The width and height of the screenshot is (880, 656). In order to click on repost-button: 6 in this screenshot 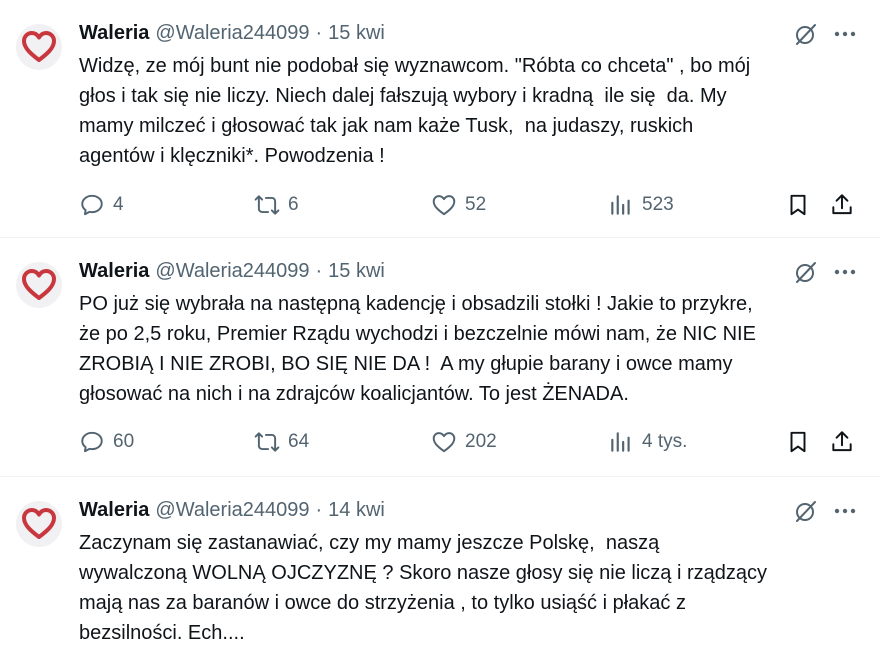, I will do `click(276, 205)`.